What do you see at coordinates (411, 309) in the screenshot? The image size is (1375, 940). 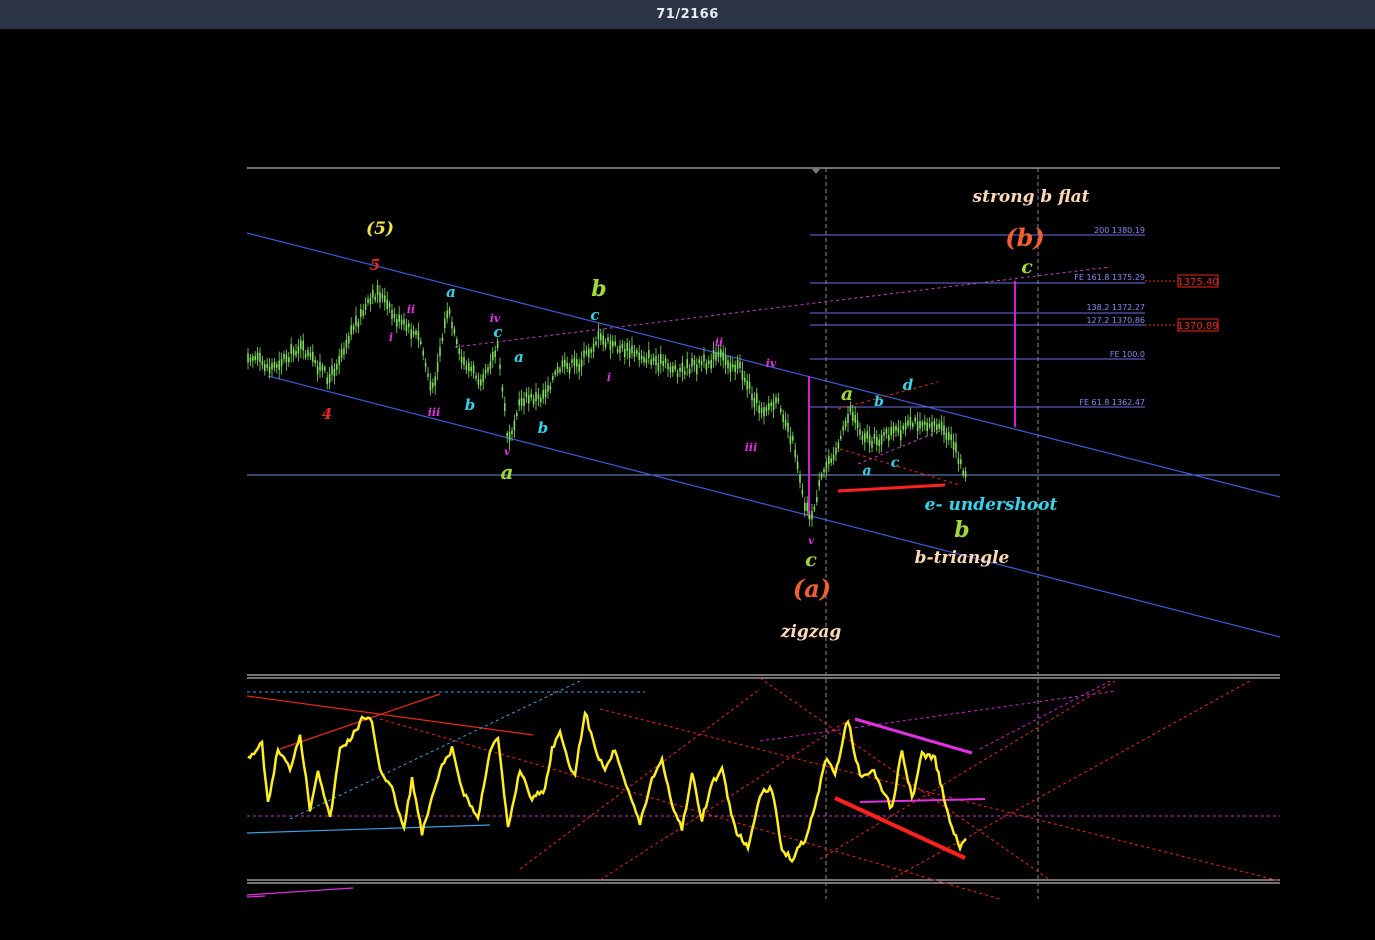 I see `wave-label-ii-1: ii` at bounding box center [411, 309].